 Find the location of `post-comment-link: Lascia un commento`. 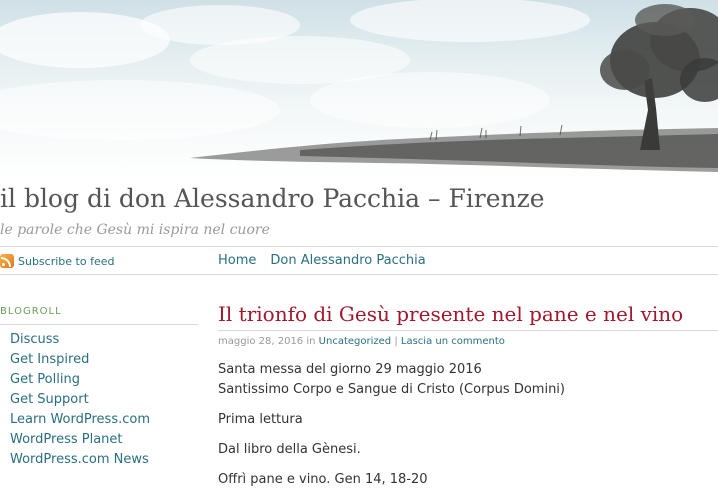

post-comment-link: Lascia un commento is located at coordinates (453, 341).